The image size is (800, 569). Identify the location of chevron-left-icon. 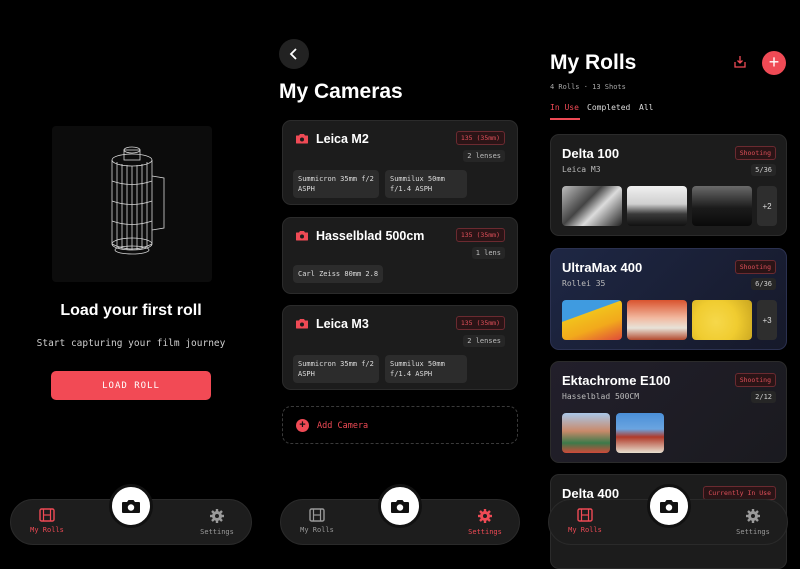
(293, 54).